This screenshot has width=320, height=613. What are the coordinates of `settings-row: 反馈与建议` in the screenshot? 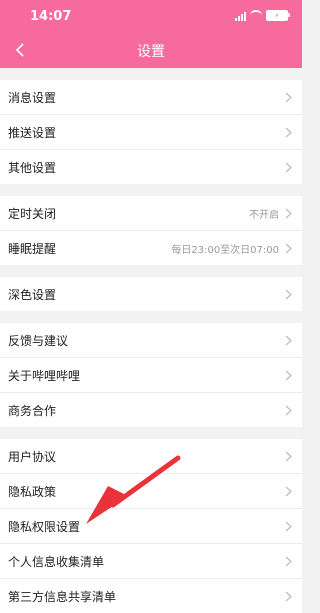 It's located at (151, 340).